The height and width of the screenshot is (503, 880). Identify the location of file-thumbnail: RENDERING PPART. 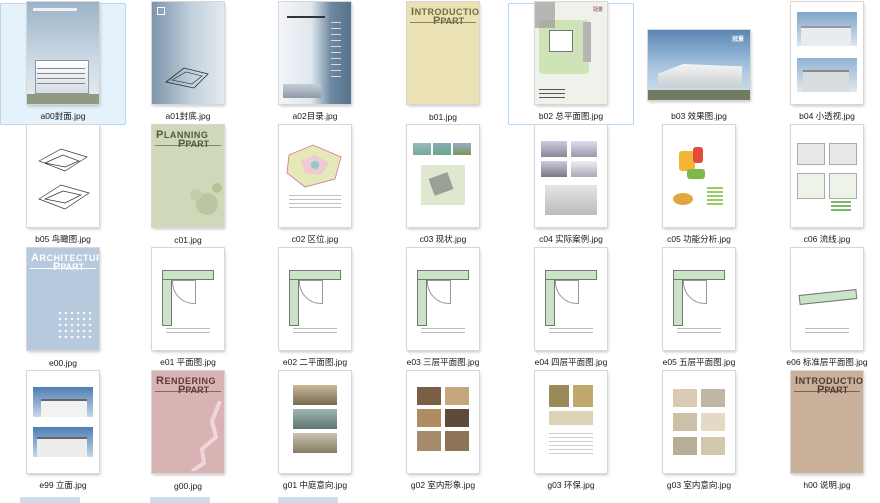
(188, 422).